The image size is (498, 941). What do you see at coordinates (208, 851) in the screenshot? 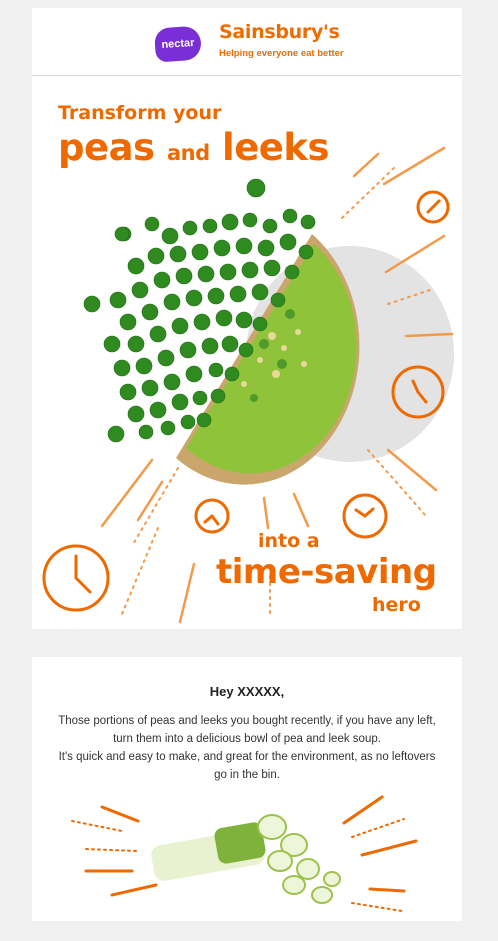
I see `leek-stalk` at bounding box center [208, 851].